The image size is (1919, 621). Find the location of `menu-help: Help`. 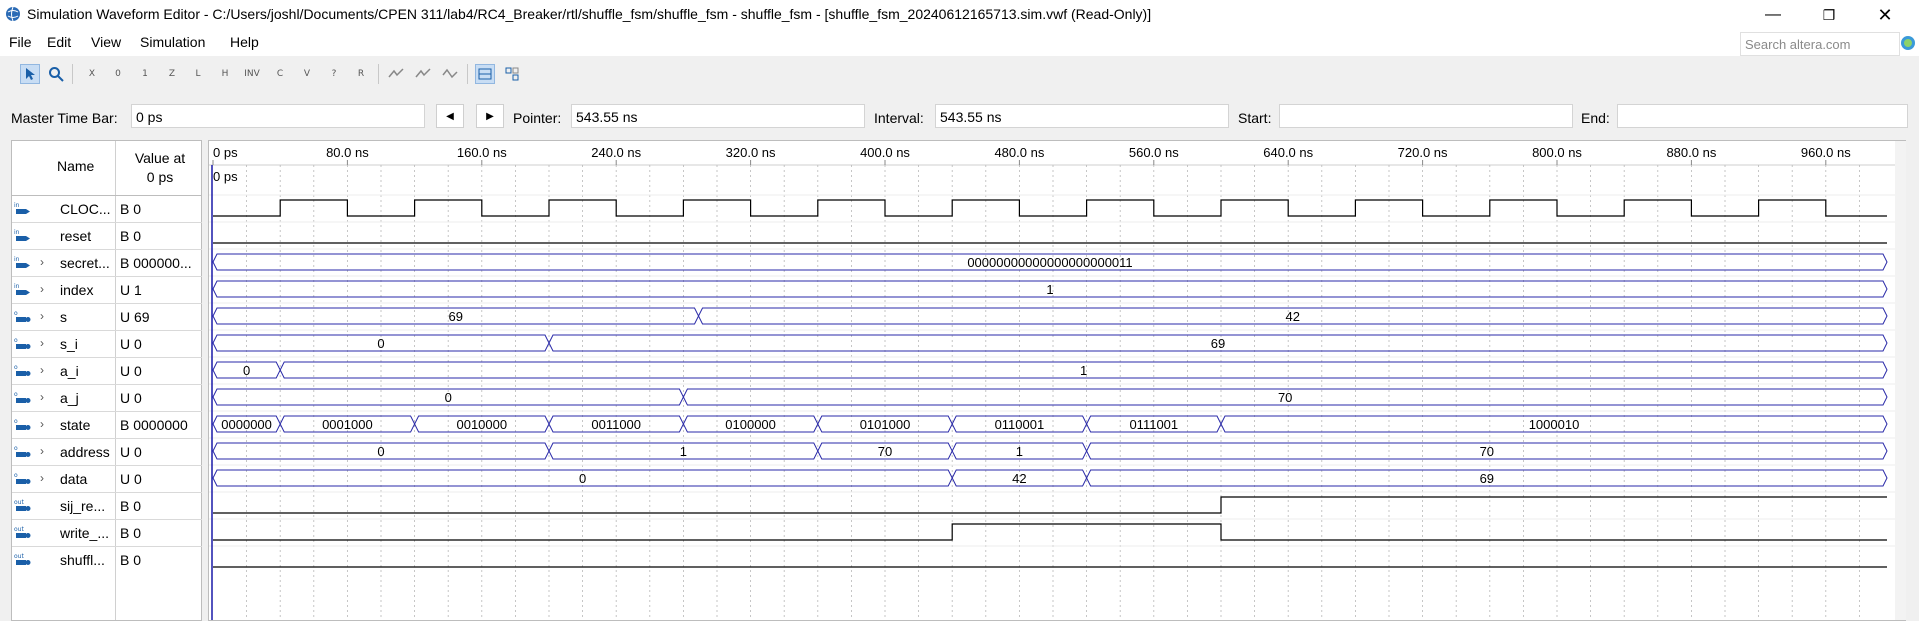

menu-help: Help is located at coordinates (244, 42).